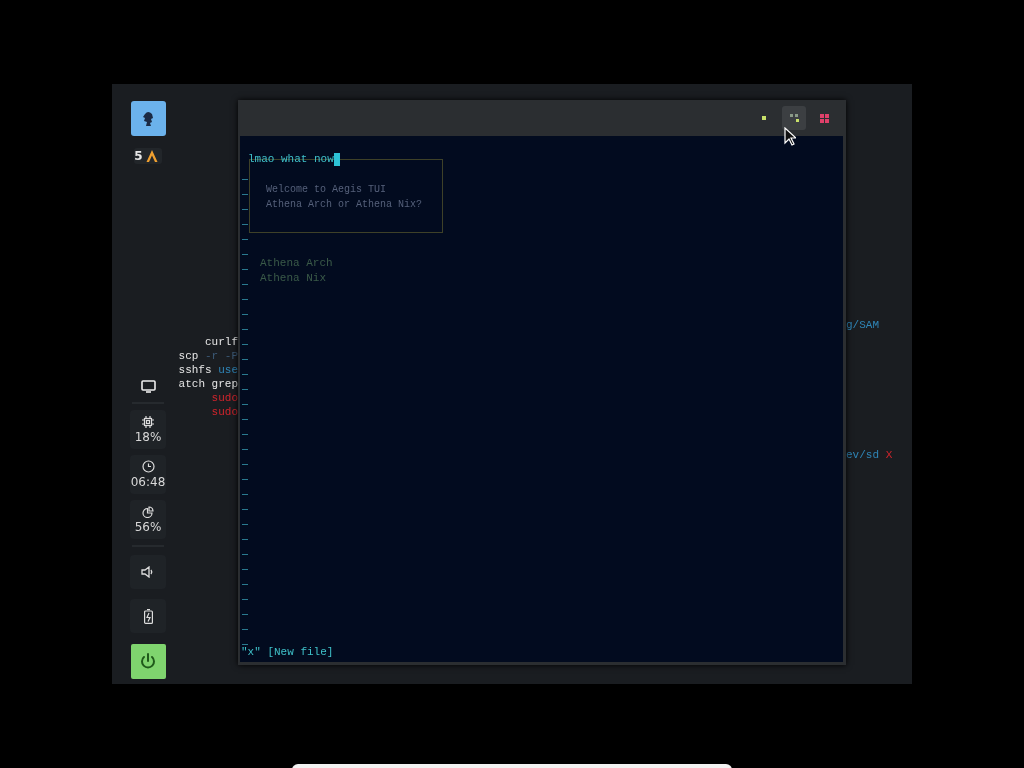  I want to click on workspace-count: 5, so click(138, 156).